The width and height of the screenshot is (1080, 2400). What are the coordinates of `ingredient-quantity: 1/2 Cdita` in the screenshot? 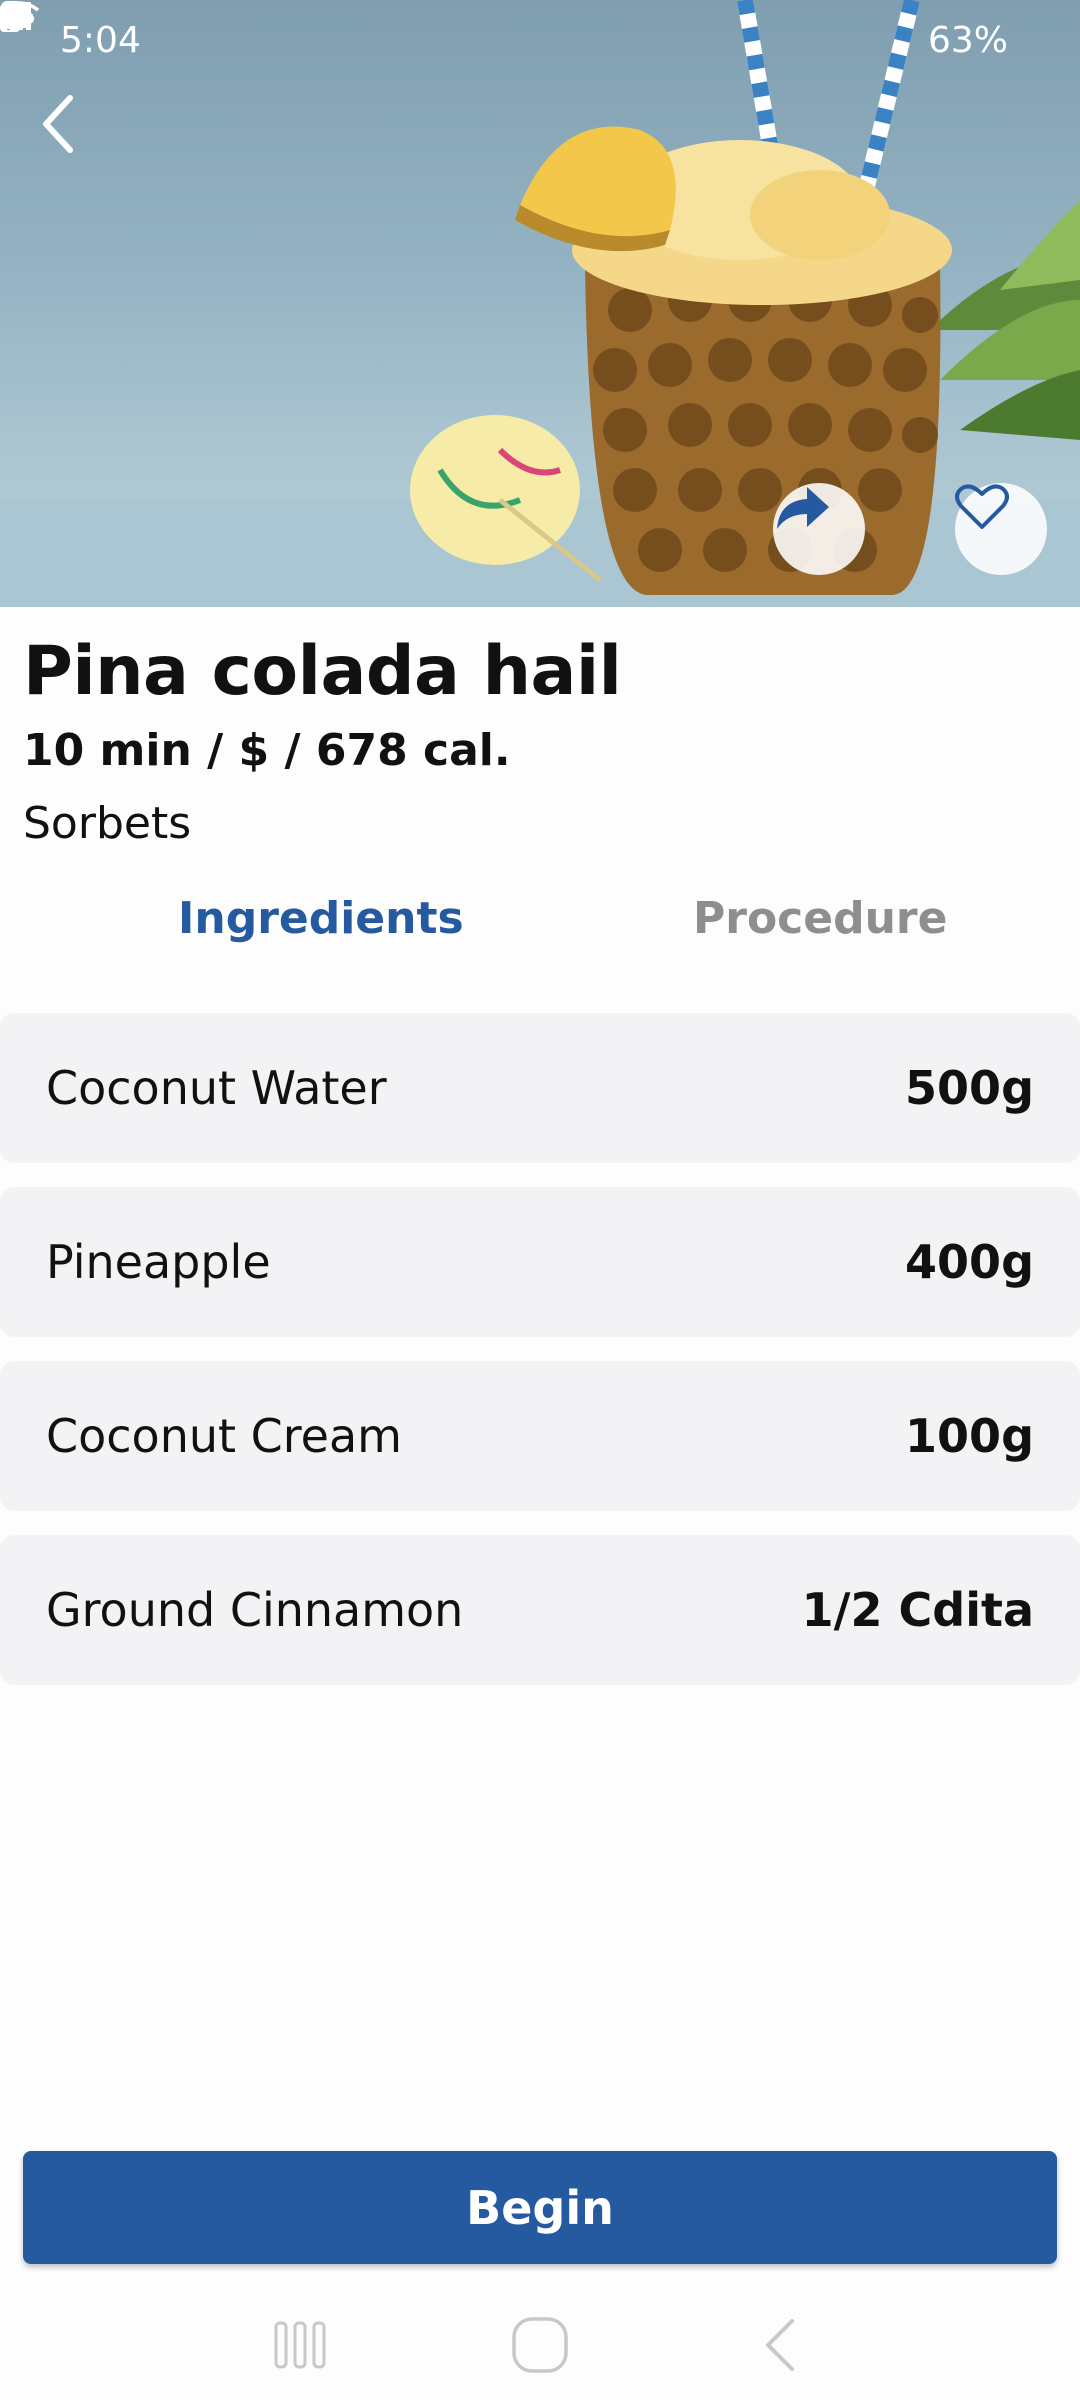 It's located at (917, 1610).